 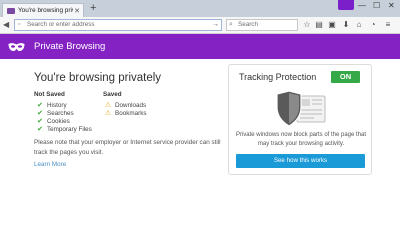 What do you see at coordinates (200, 46) in the screenshot?
I see `private-header: Private Browsing` at bounding box center [200, 46].